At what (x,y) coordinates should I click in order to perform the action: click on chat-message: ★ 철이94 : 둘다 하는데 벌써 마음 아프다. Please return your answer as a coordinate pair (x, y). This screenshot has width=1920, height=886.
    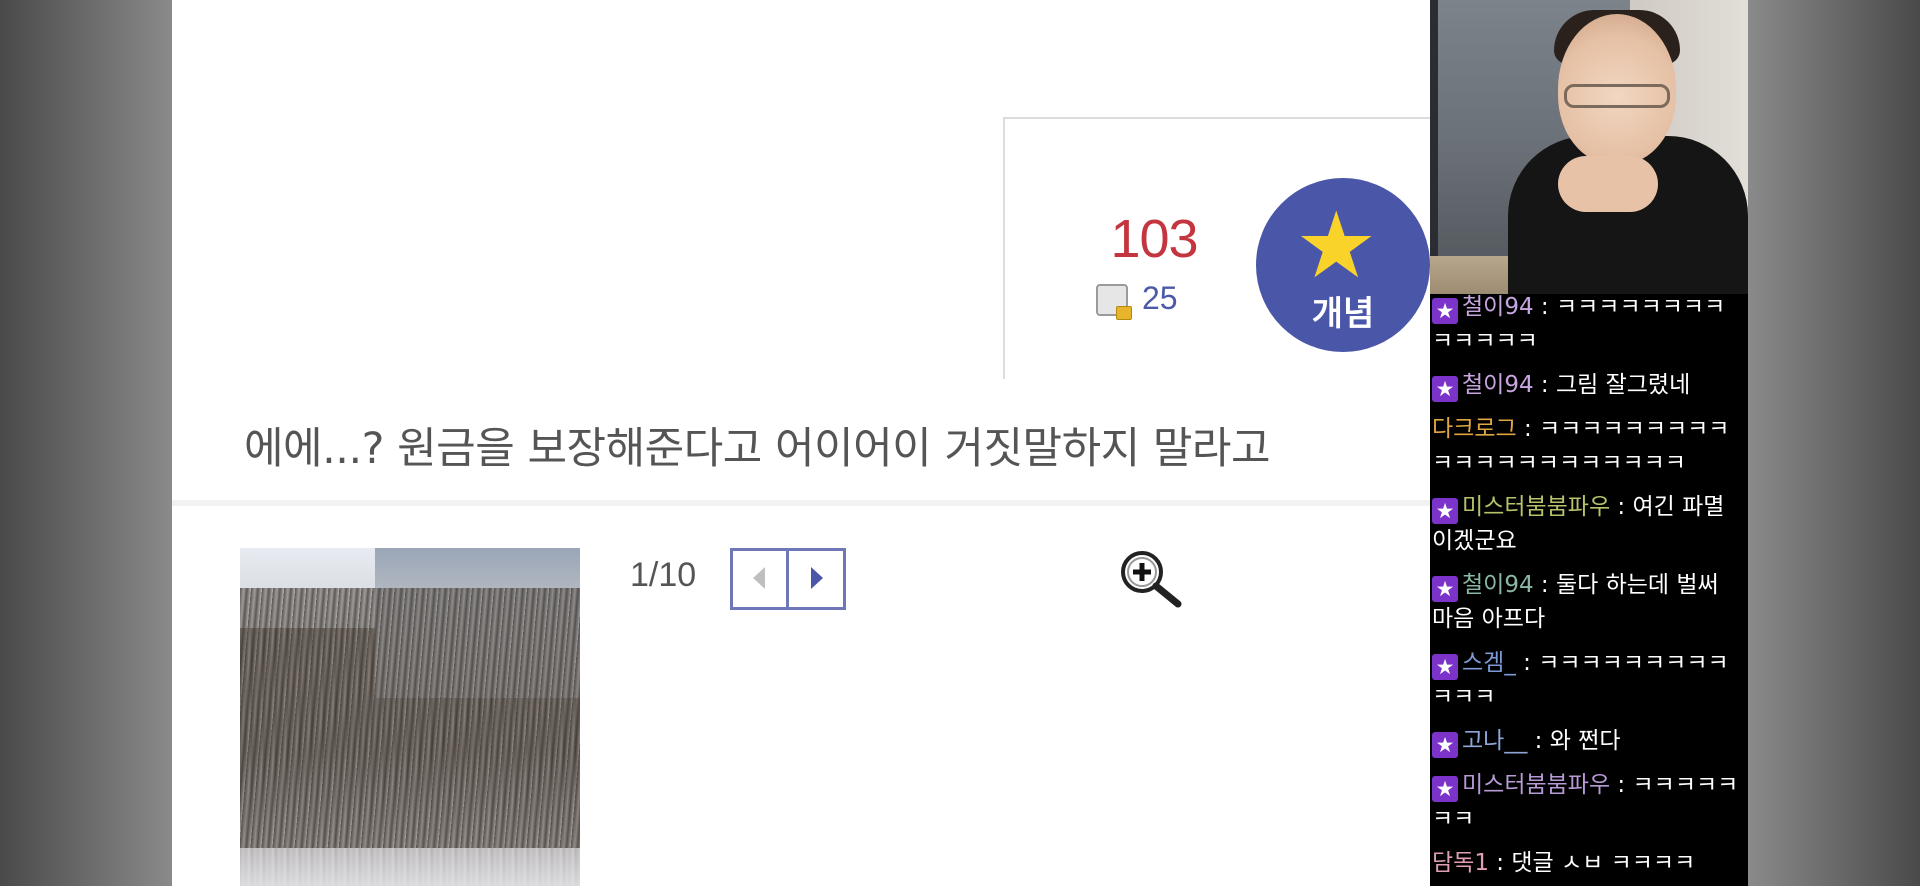
    Looking at the image, I should click on (1588, 603).